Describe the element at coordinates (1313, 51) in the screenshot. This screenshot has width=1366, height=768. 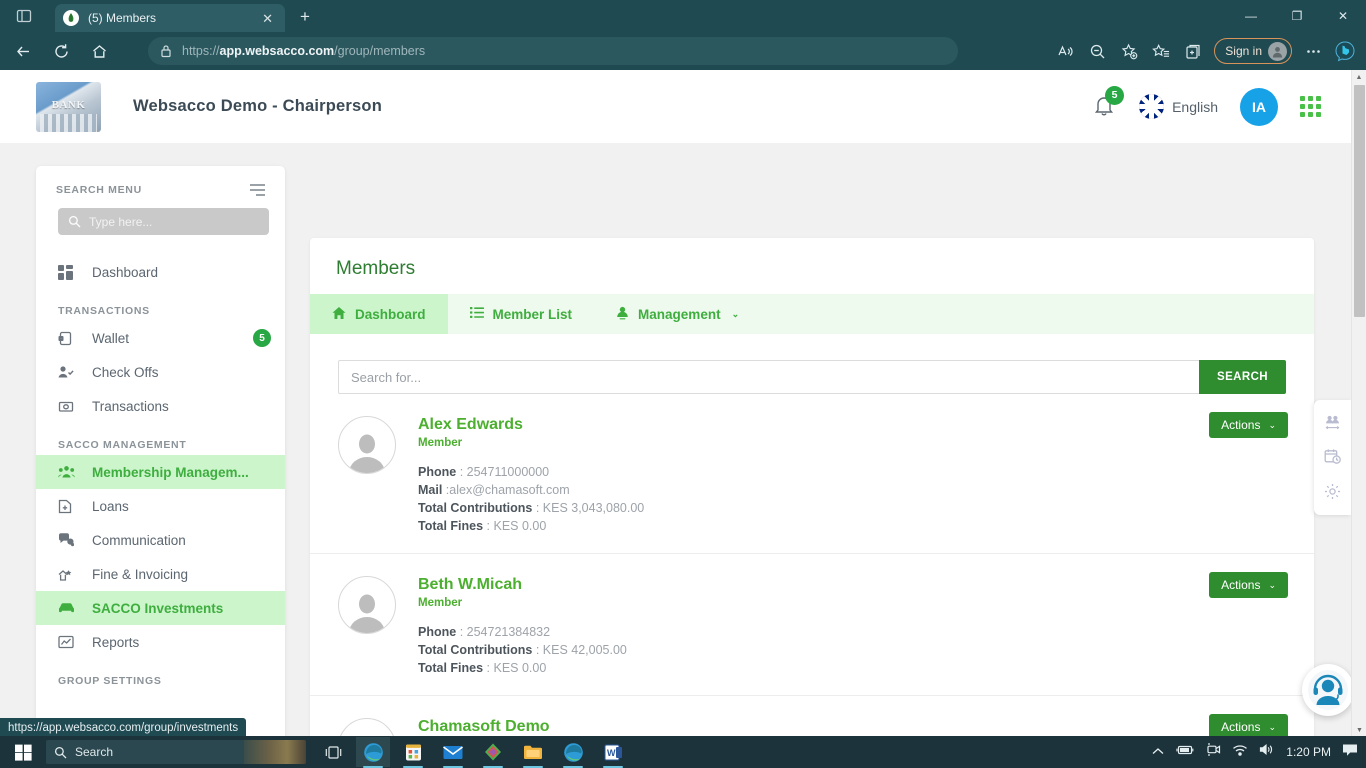
I see `browser-more-icon` at that location.